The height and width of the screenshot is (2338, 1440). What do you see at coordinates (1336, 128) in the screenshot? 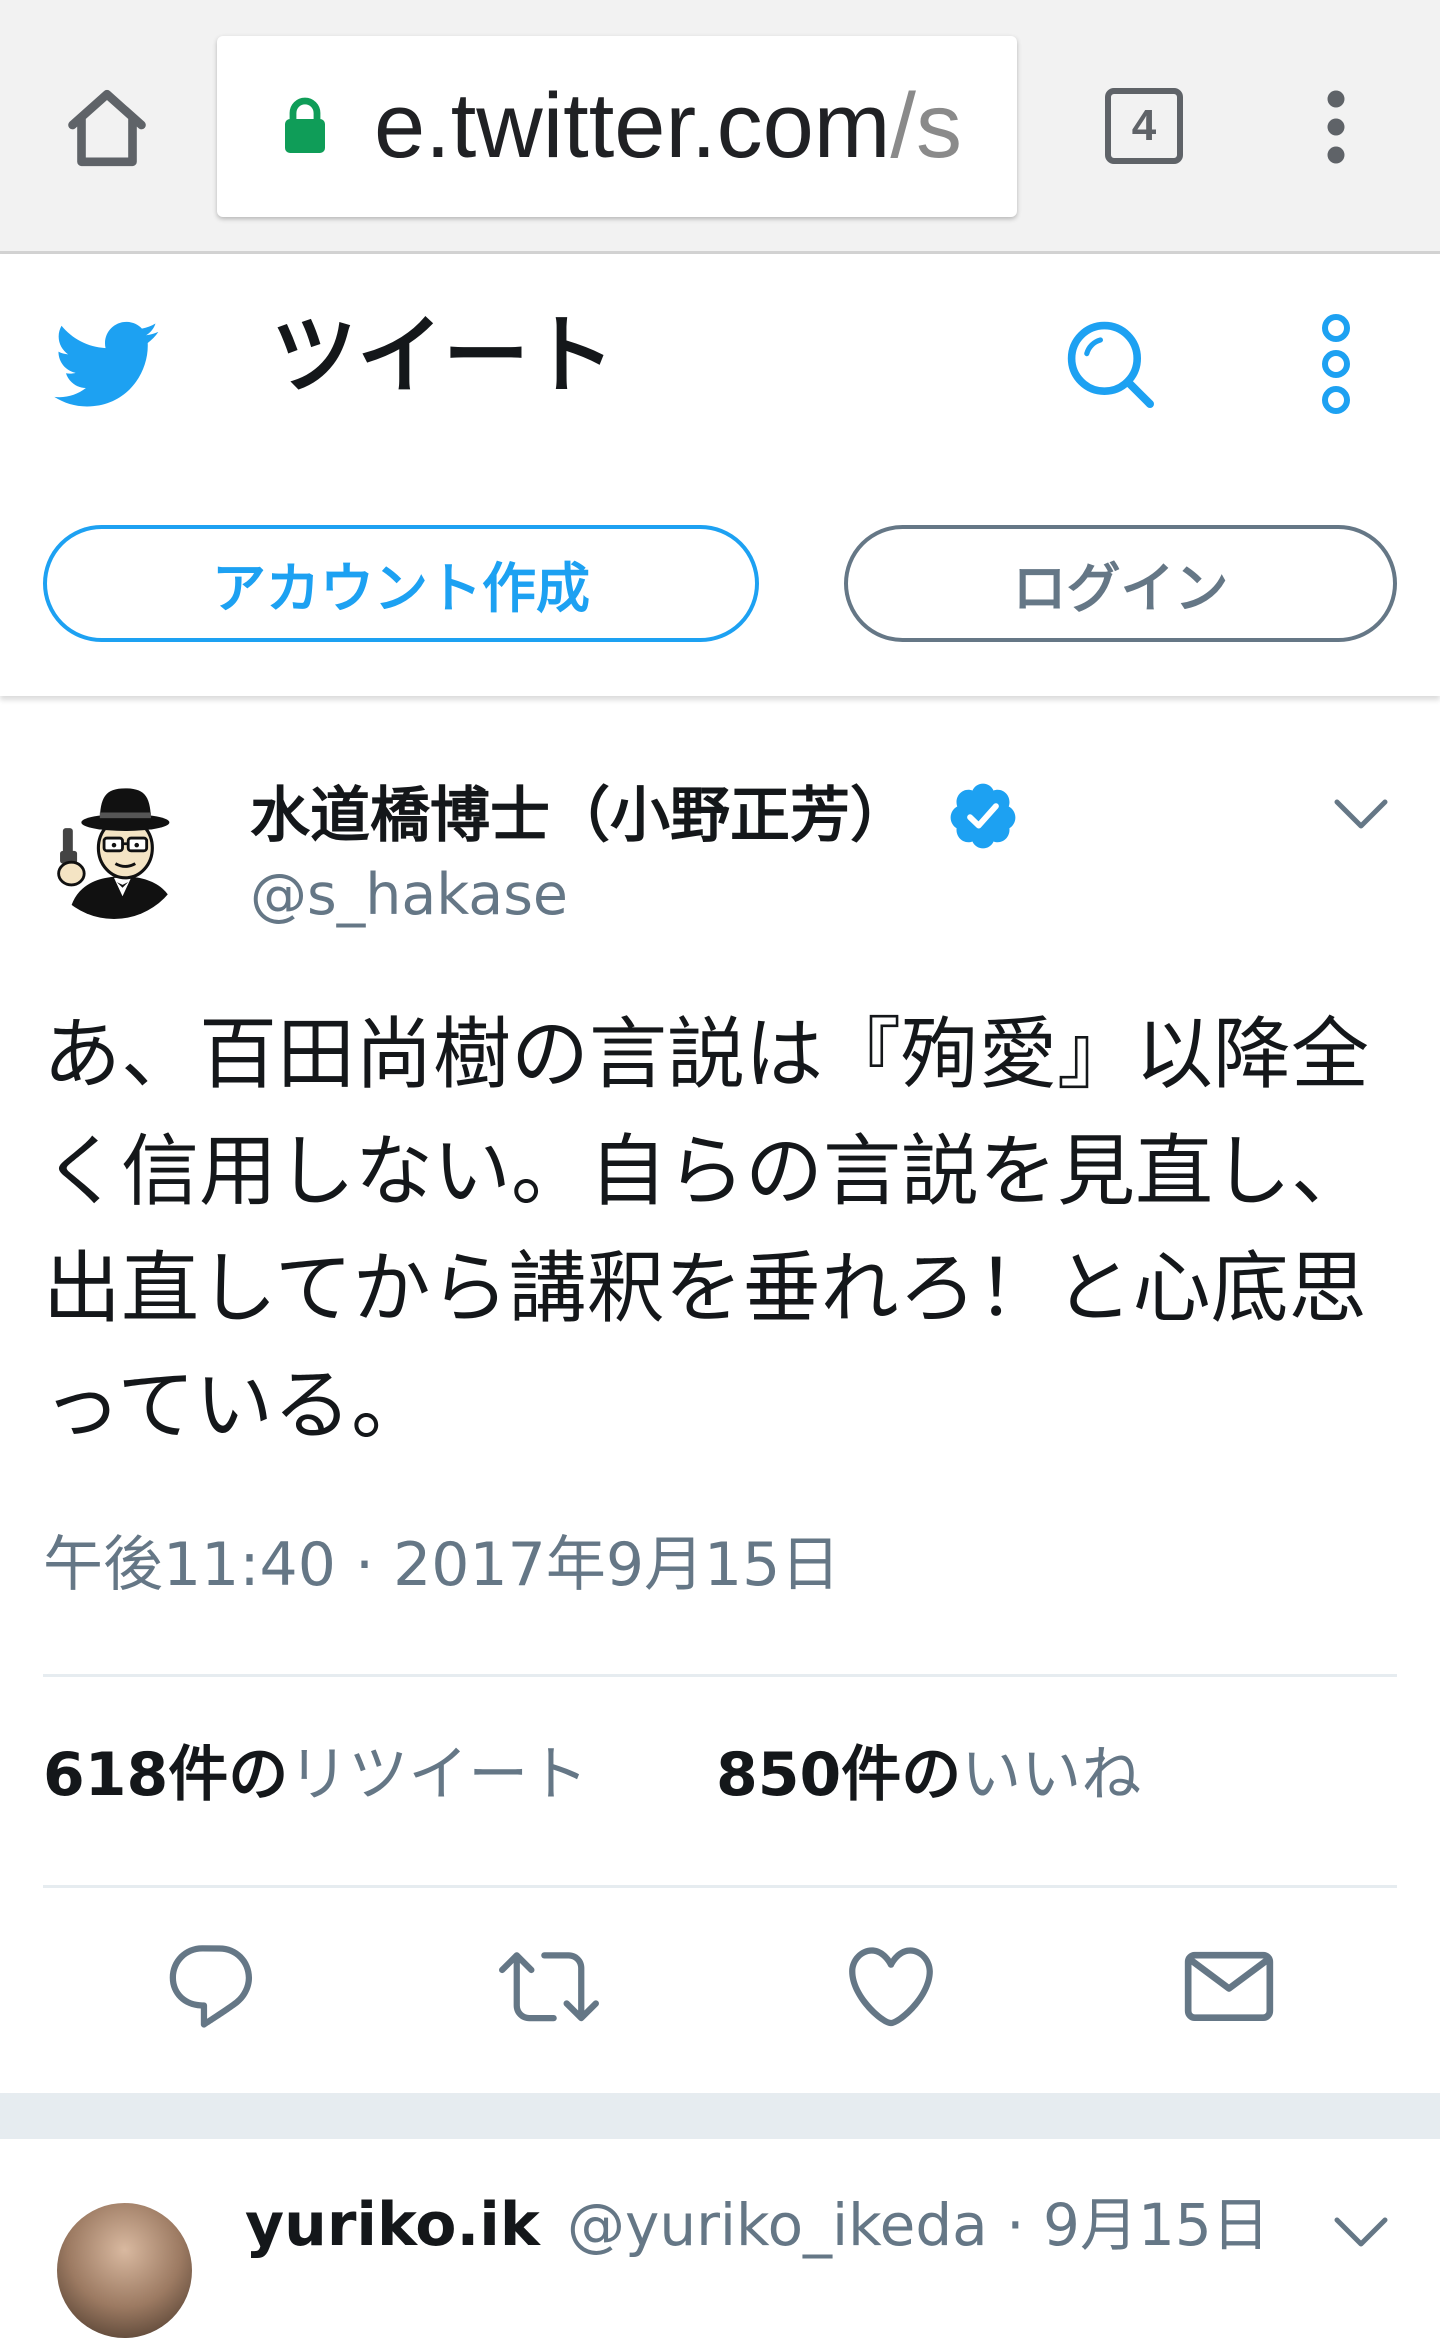
I see `more-vert-icon` at bounding box center [1336, 128].